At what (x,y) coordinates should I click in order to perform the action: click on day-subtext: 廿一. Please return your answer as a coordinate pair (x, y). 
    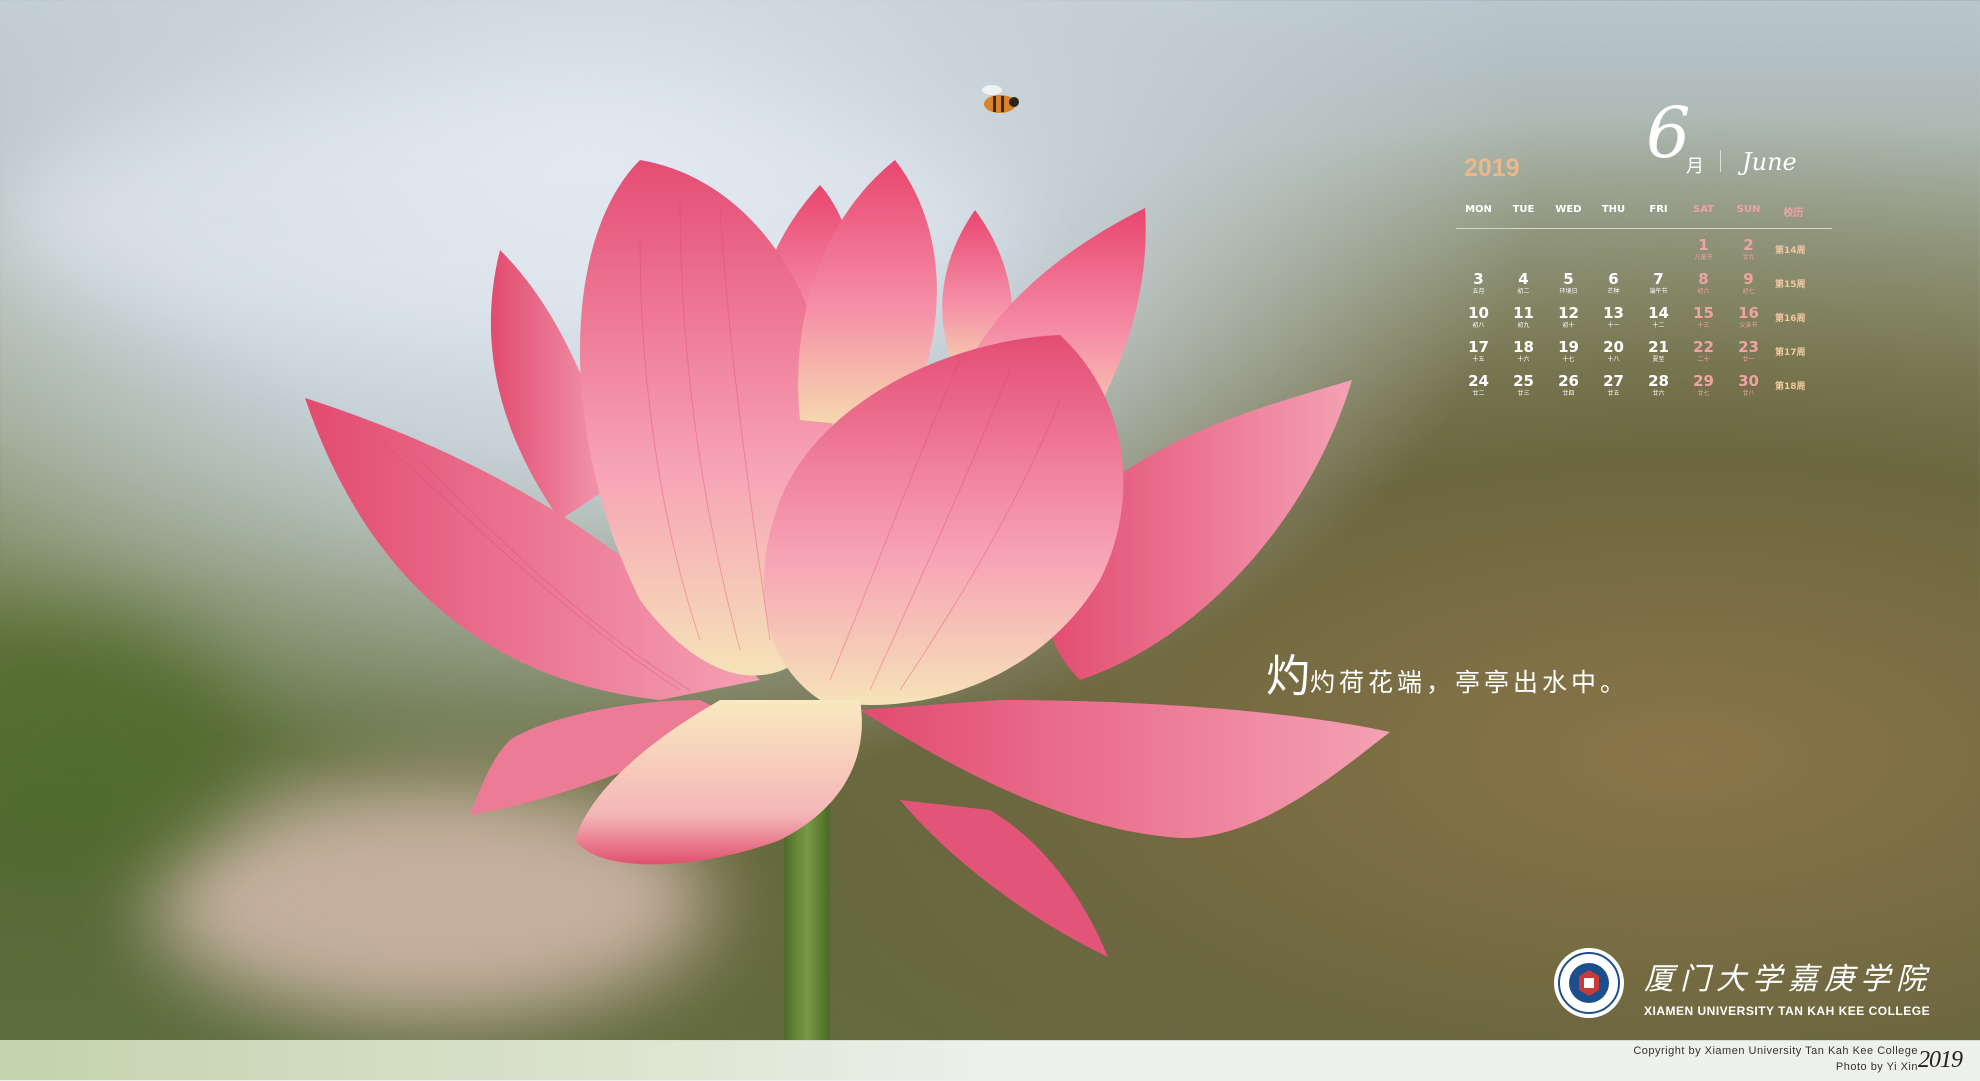
    Looking at the image, I should click on (1748, 359).